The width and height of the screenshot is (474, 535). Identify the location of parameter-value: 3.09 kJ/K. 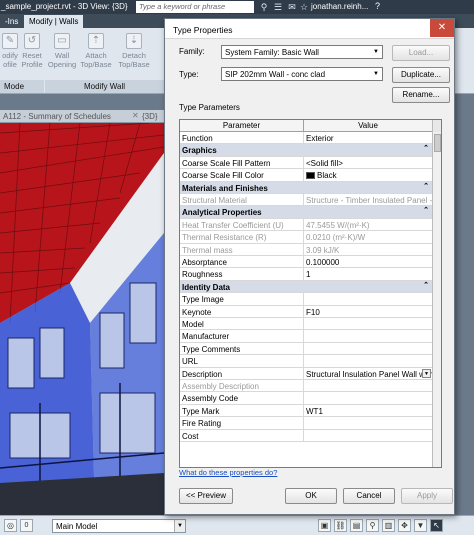
(367, 249).